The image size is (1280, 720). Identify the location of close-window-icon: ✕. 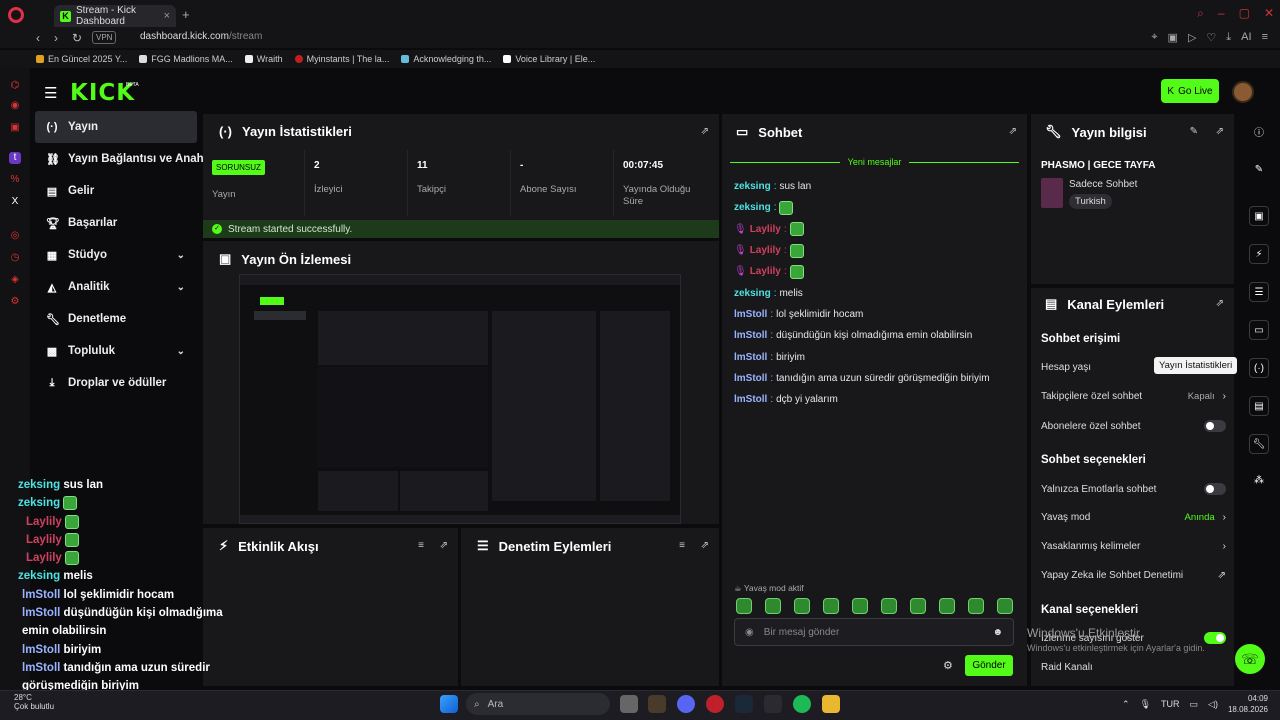
(1269, 13).